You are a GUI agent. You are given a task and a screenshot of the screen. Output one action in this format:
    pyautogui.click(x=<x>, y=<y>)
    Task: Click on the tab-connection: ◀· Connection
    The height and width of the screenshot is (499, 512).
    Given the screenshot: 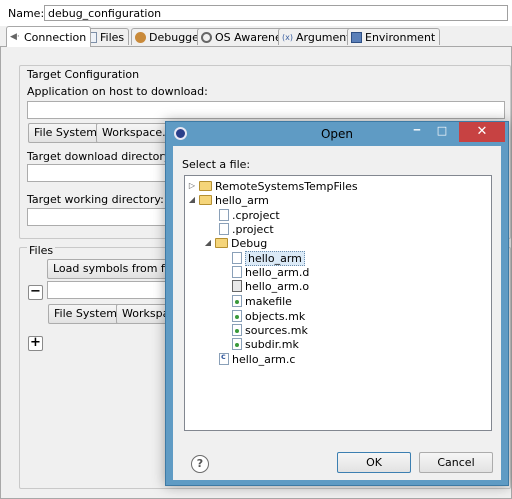 What is the action you would take?
    pyautogui.click(x=49, y=36)
    